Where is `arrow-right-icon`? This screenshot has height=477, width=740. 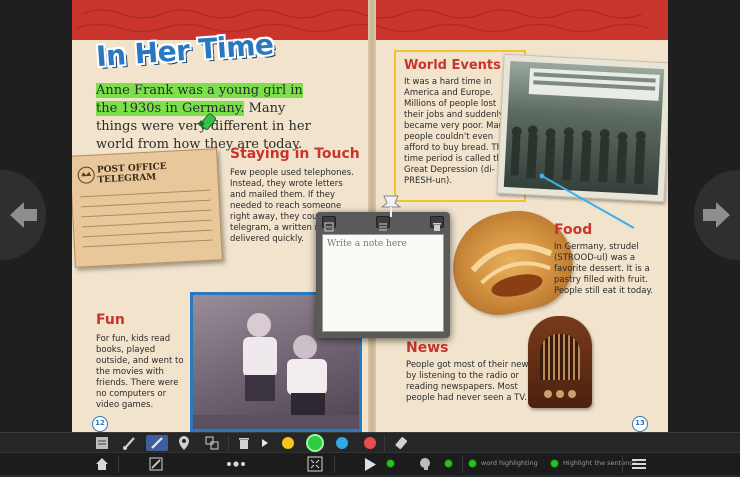
arrow-right-icon is located at coordinates (716, 215).